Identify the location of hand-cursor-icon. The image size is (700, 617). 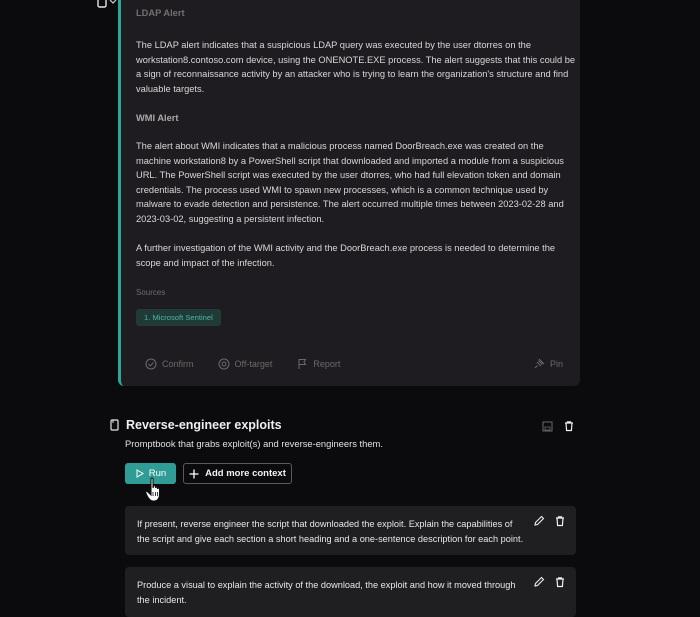
(153, 489).